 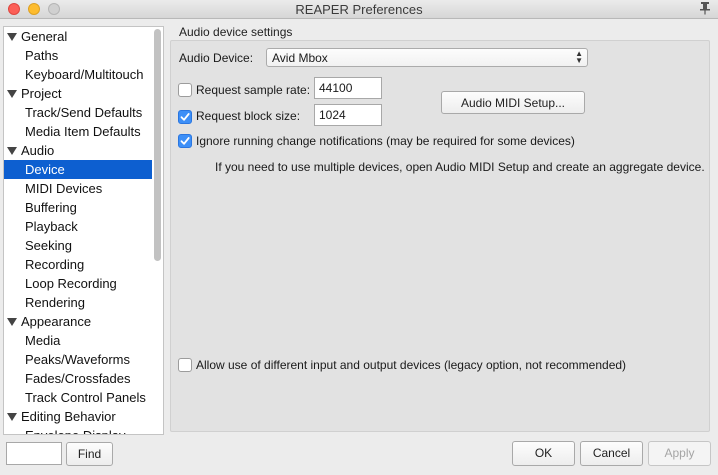 What do you see at coordinates (611, 453) in the screenshot?
I see `cancel-button: Cancel` at bounding box center [611, 453].